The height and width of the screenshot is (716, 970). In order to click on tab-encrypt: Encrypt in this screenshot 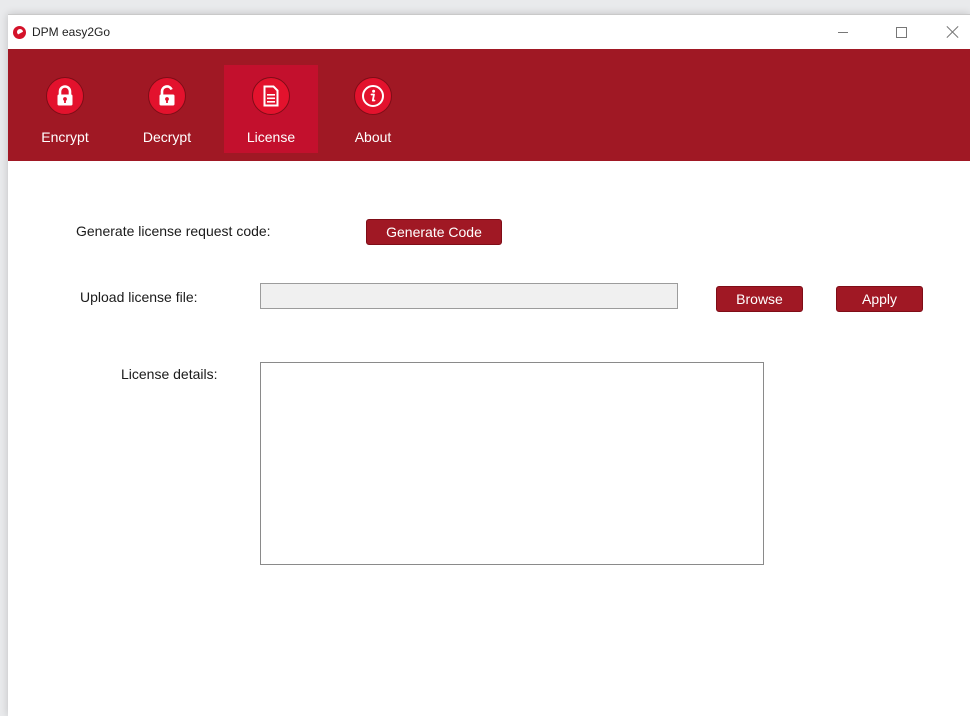, I will do `click(65, 109)`.